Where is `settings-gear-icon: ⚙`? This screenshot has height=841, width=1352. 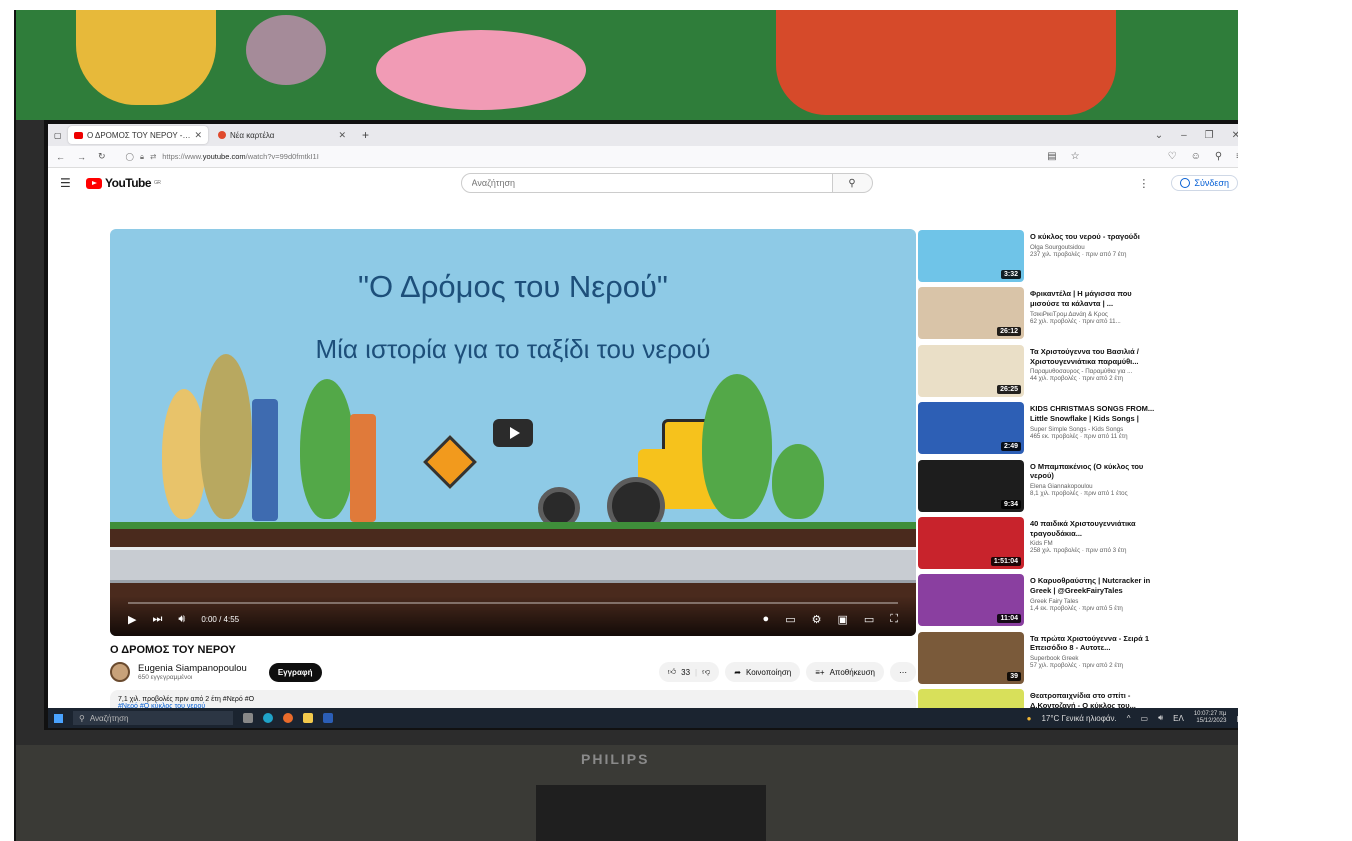 settings-gear-icon: ⚙ is located at coordinates (817, 619).